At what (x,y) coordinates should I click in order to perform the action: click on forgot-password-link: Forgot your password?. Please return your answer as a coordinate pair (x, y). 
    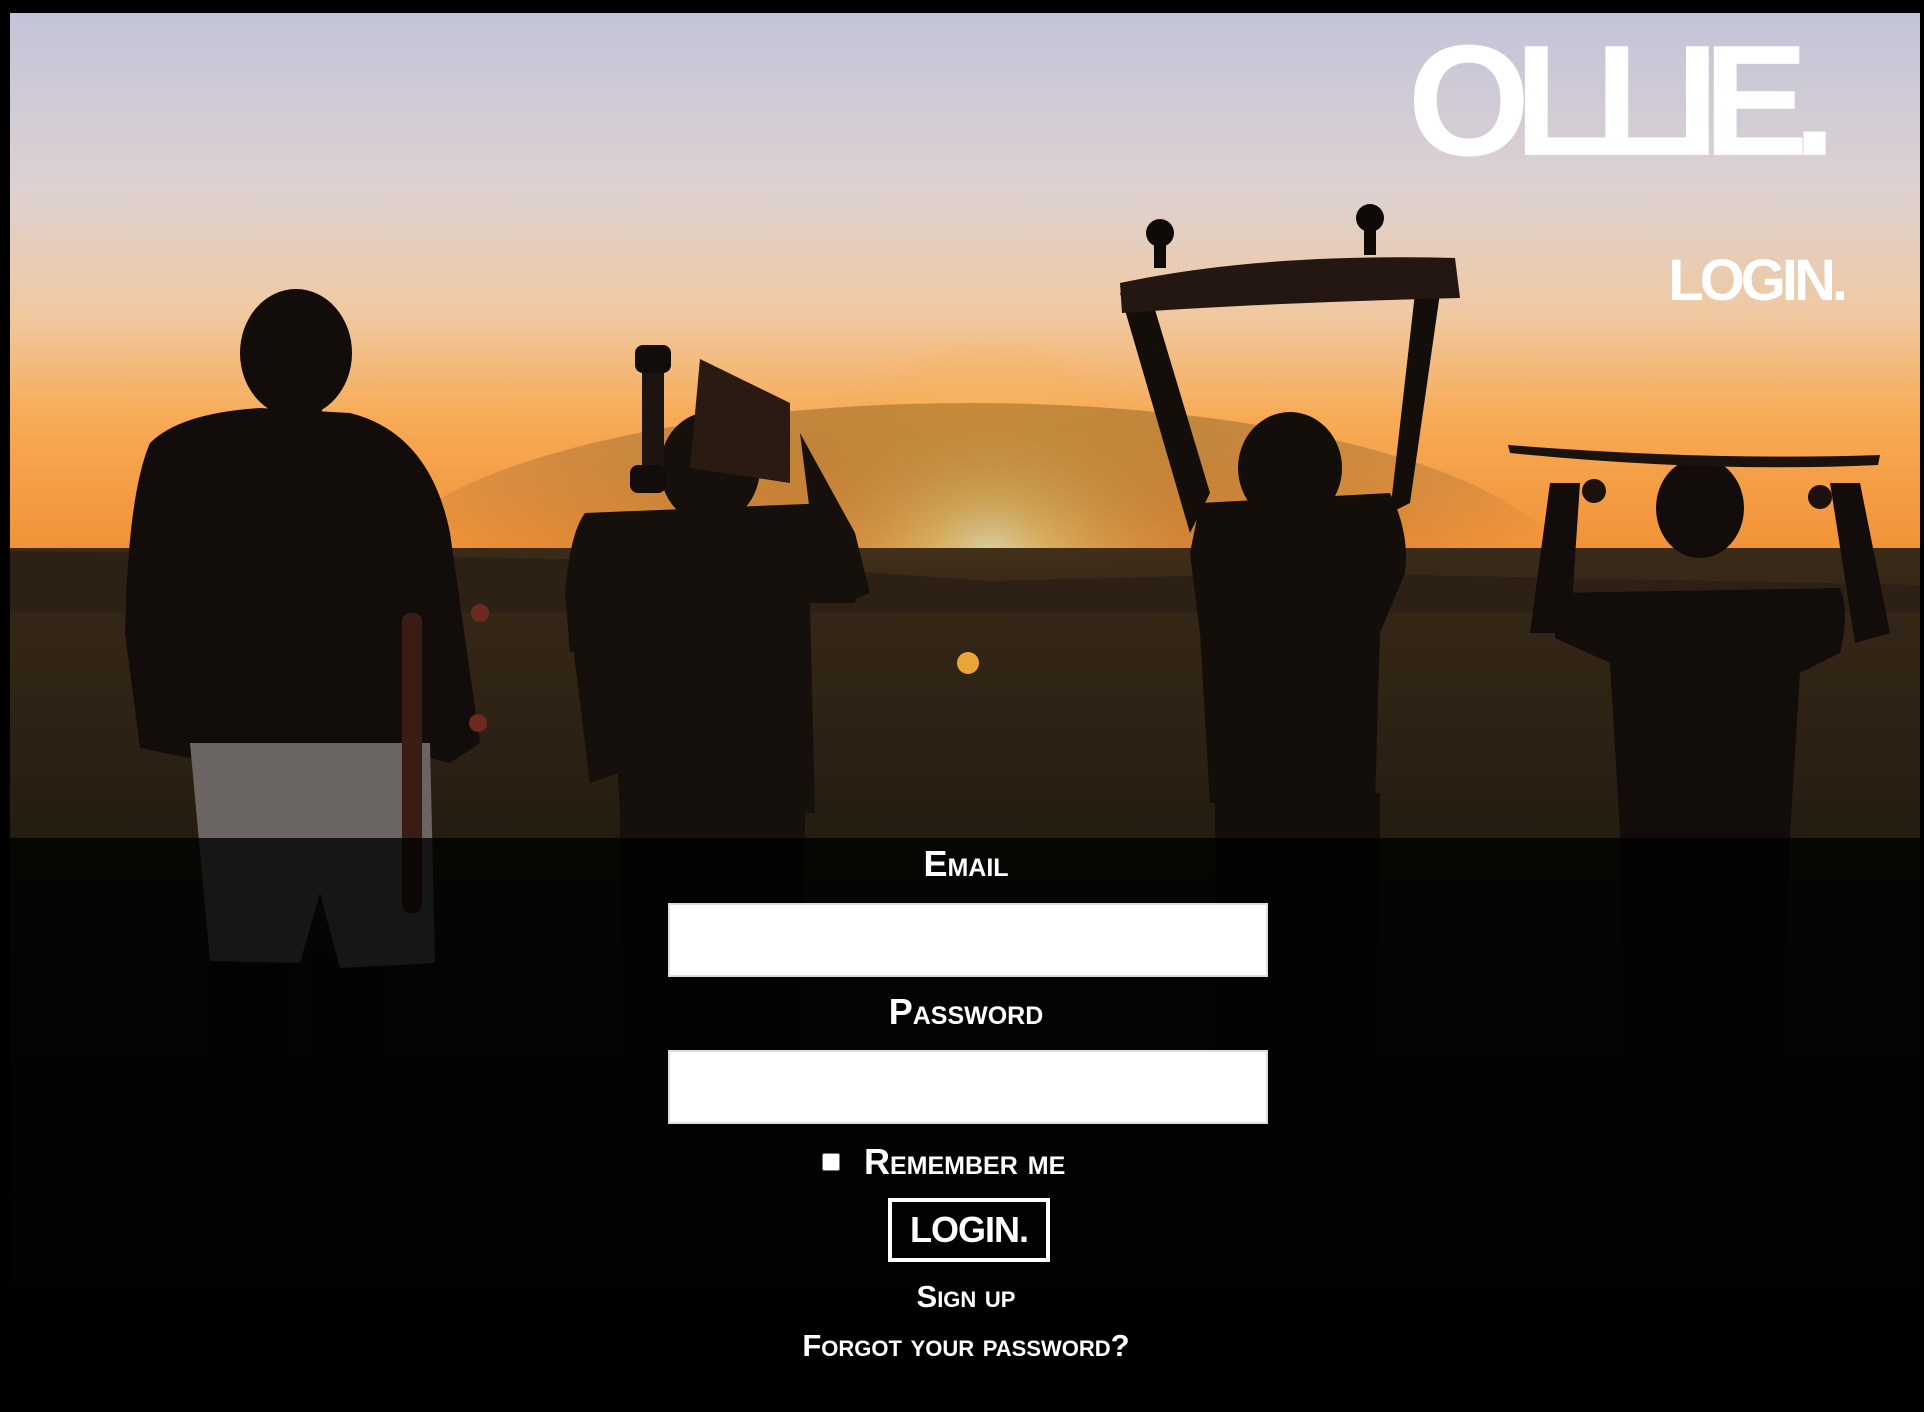
    Looking at the image, I should click on (962, 1345).